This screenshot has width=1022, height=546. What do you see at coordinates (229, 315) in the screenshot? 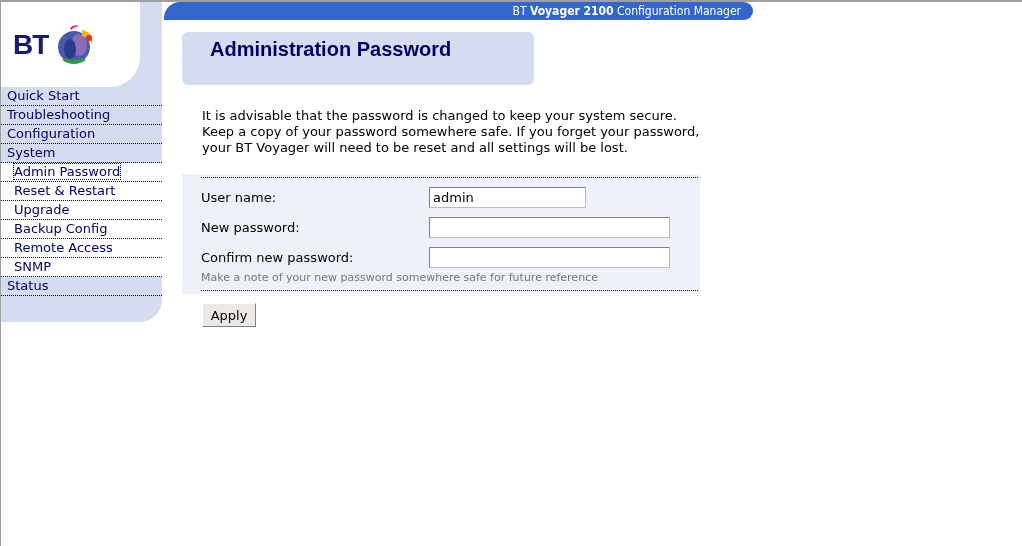
I see `apply-button: Apply` at bounding box center [229, 315].